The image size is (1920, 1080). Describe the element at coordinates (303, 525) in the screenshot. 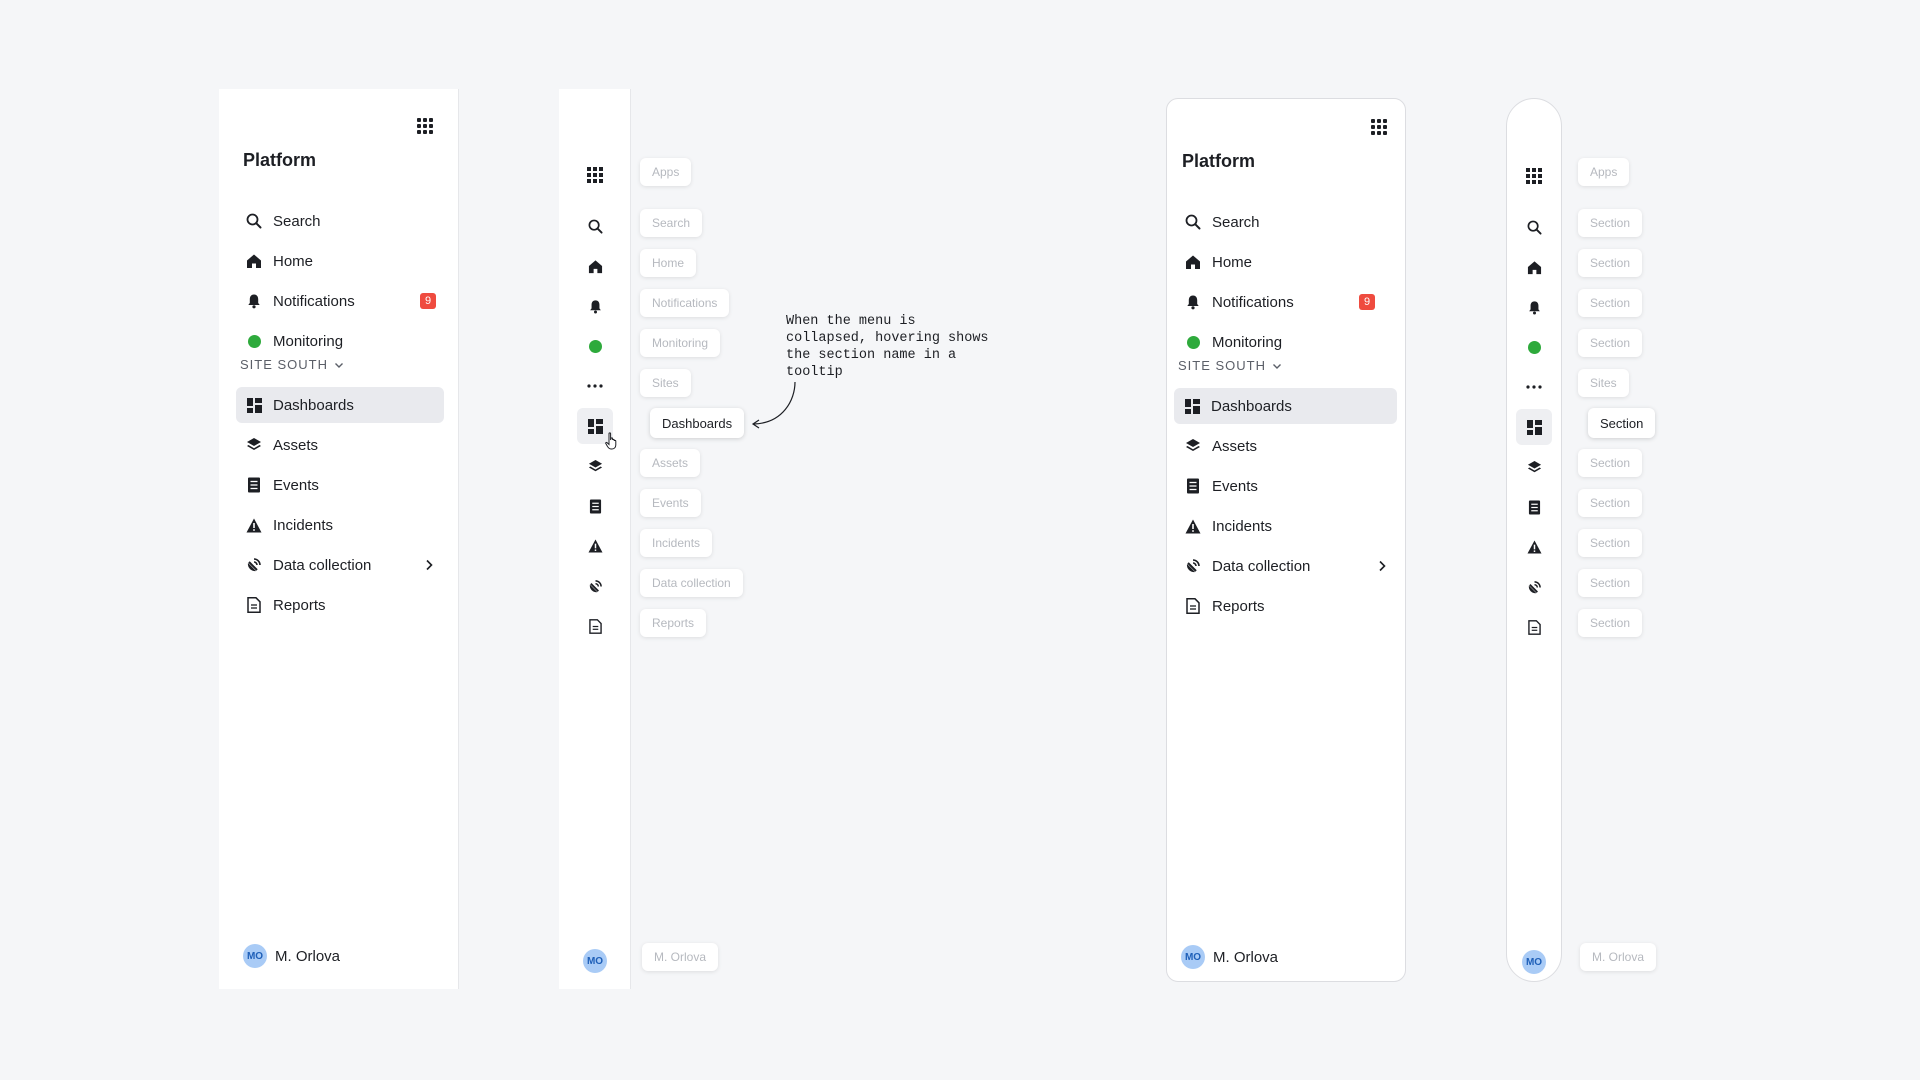

I see `nav-item-label: Incidents` at that location.